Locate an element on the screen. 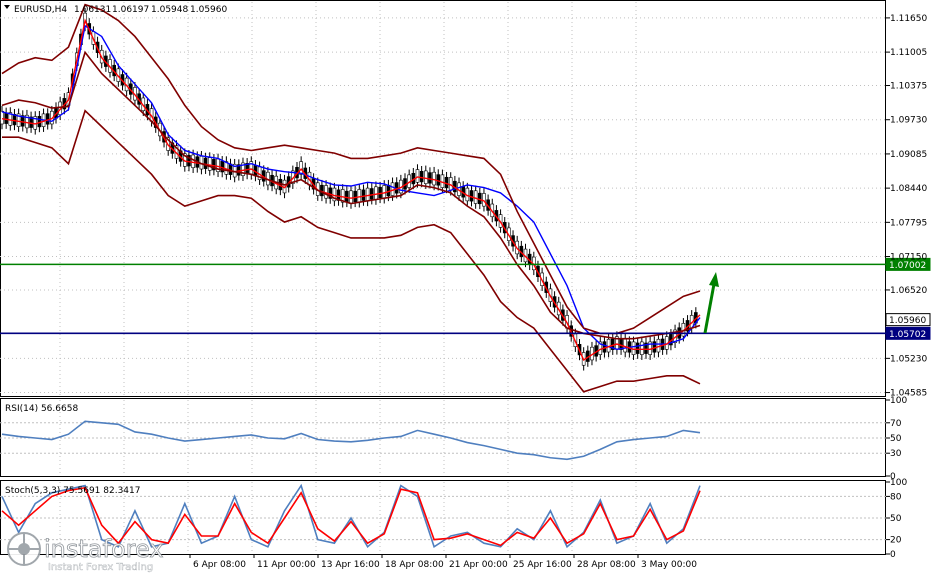 This screenshot has width=932, height=579. y-tick-label: 1.06520 is located at coordinates (908, 291).